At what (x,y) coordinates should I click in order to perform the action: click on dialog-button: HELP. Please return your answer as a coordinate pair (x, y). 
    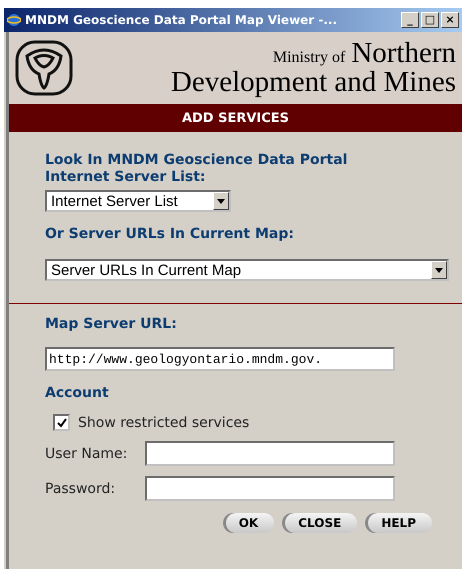
    Looking at the image, I should click on (398, 523).